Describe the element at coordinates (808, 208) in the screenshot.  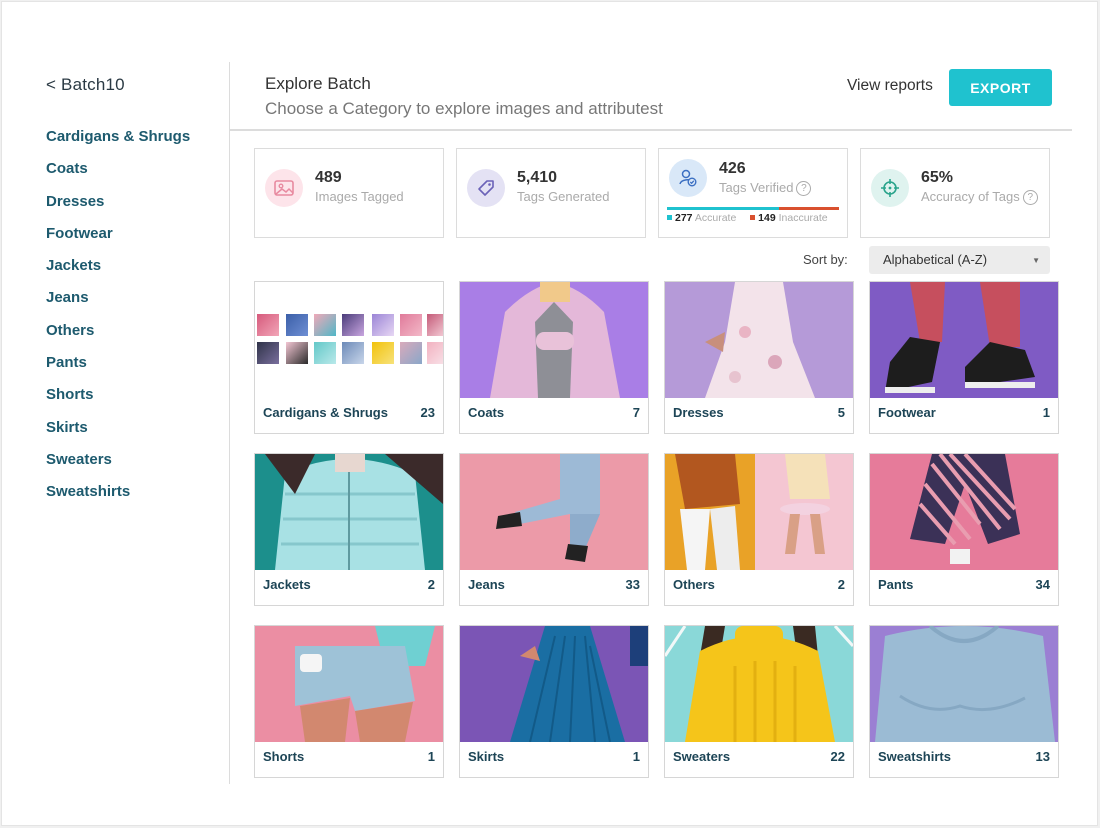
I see `inaccurate-bar` at that location.